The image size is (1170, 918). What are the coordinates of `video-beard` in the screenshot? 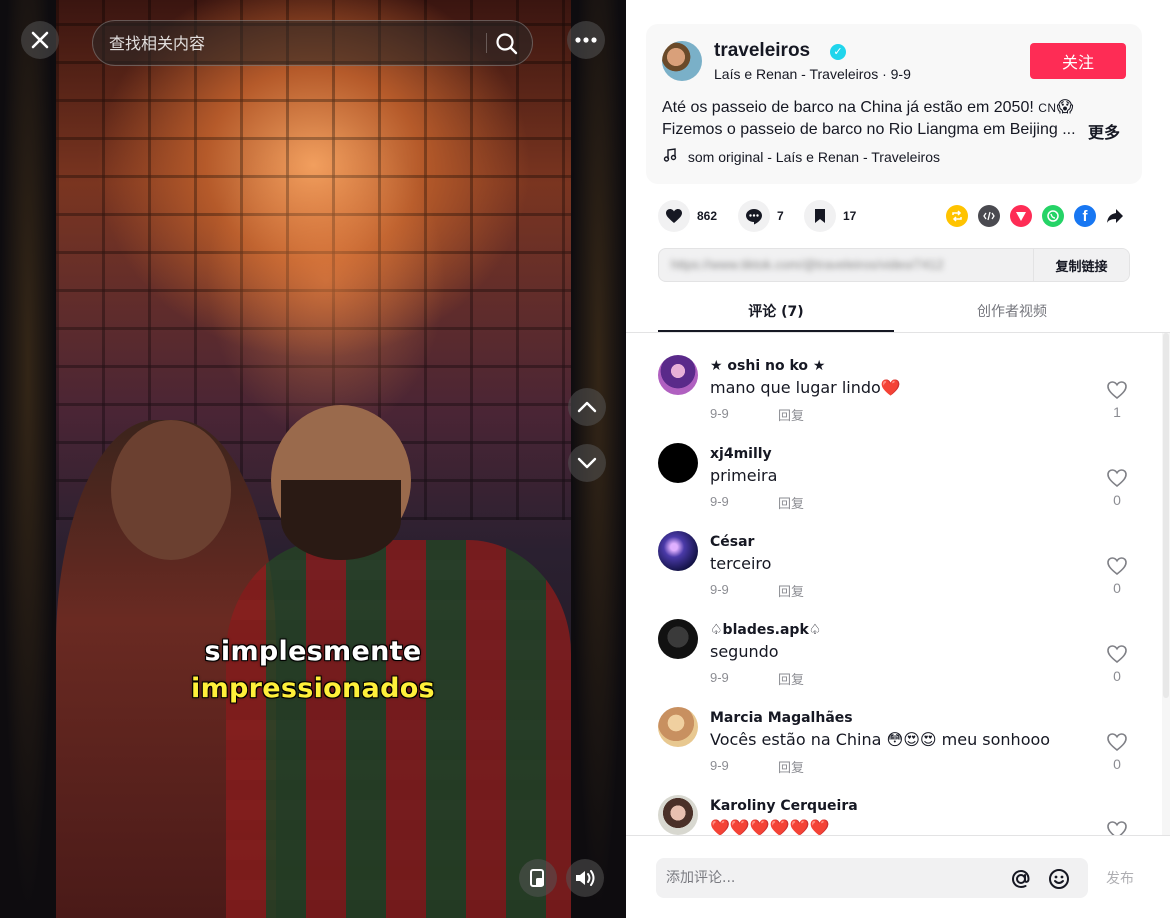 It's located at (341, 520).